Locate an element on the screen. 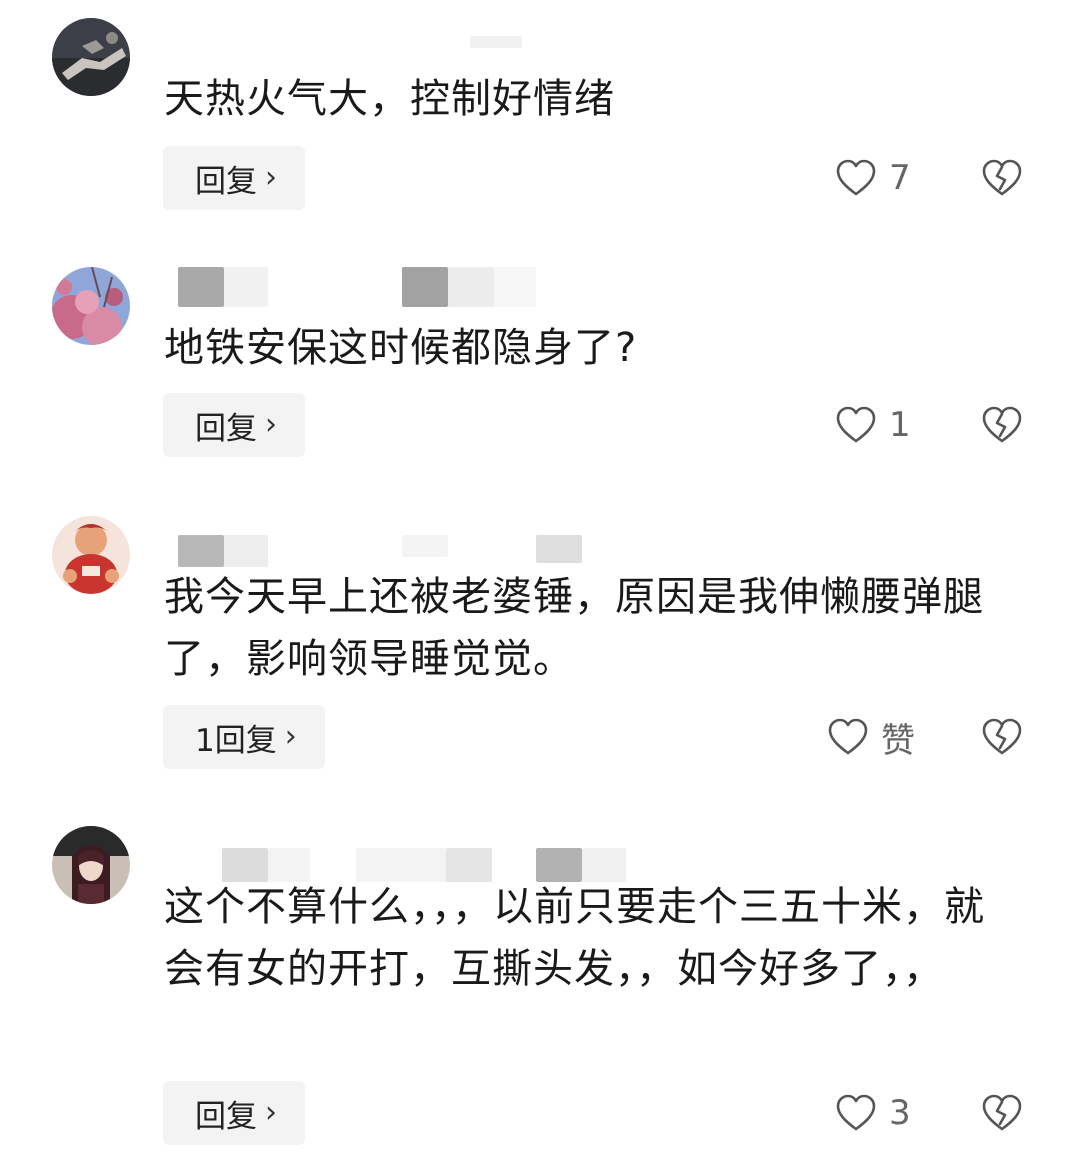  like-count: 7 is located at coordinates (900, 178).